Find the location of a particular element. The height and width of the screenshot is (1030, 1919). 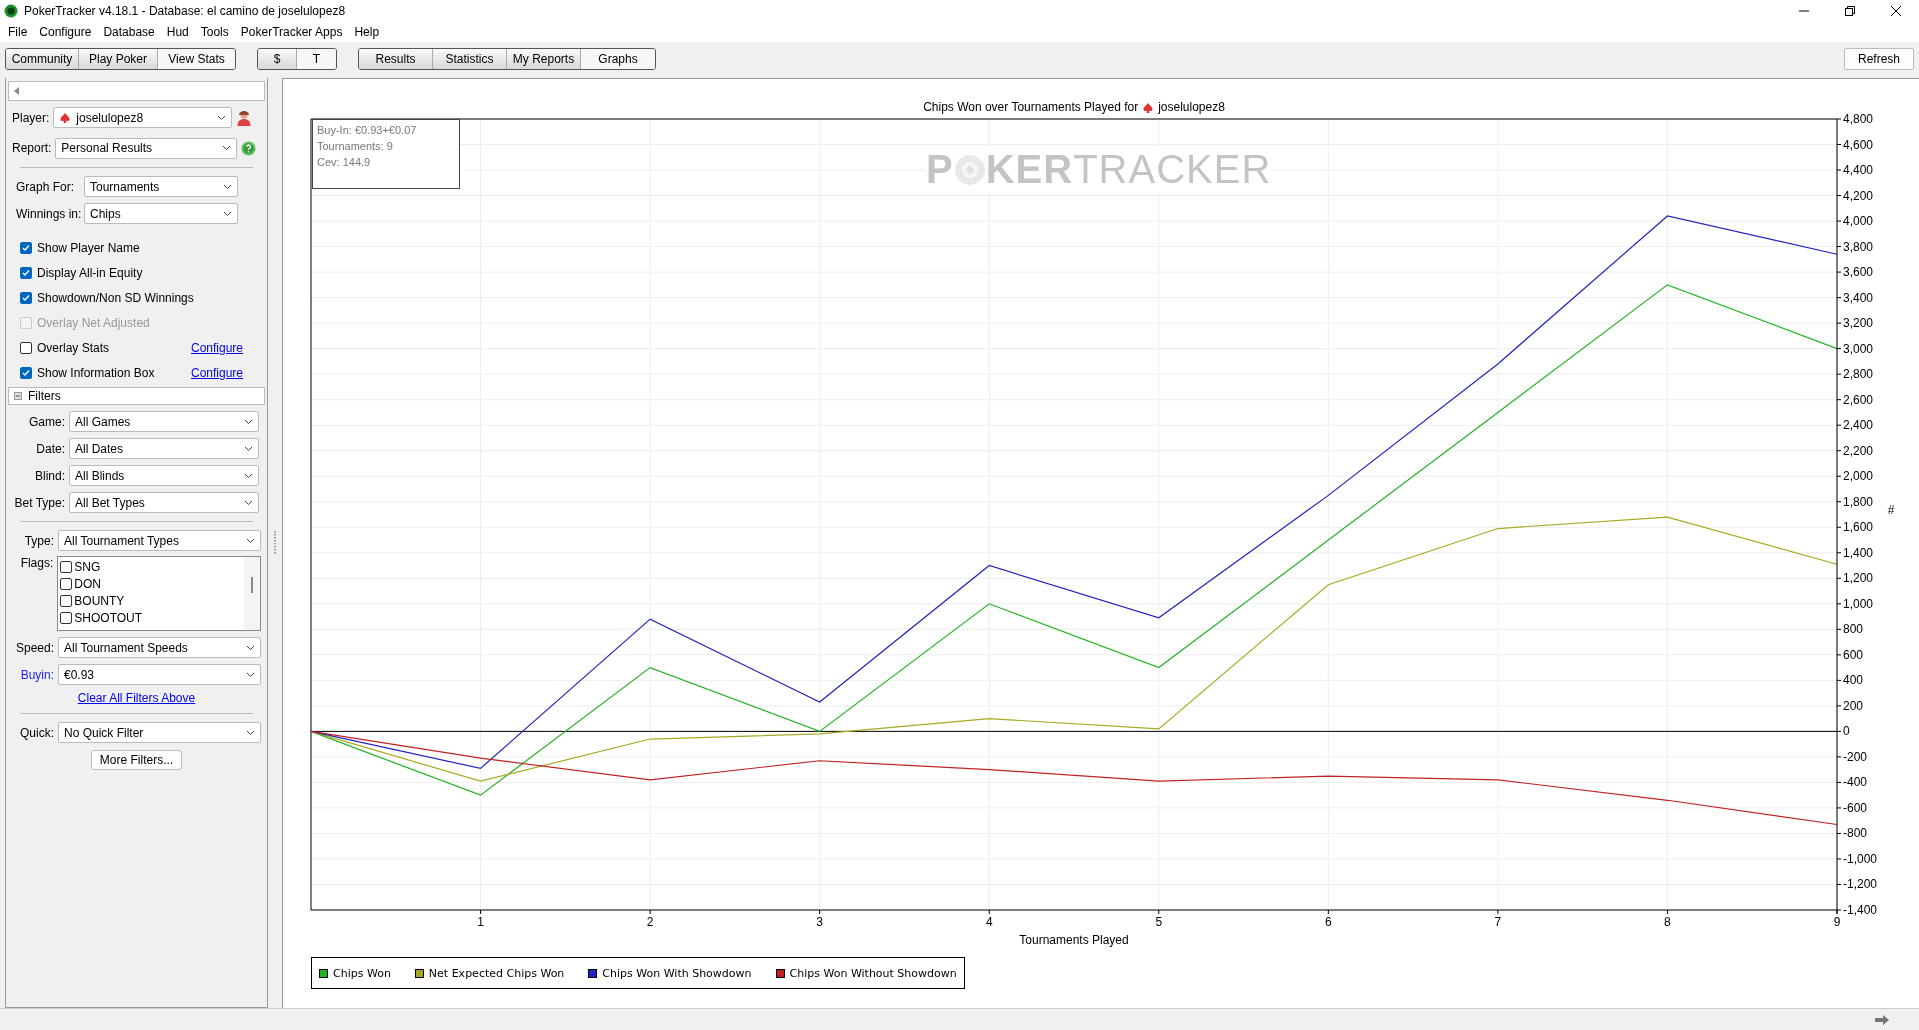

dropdown: All Dates is located at coordinates (164, 448).